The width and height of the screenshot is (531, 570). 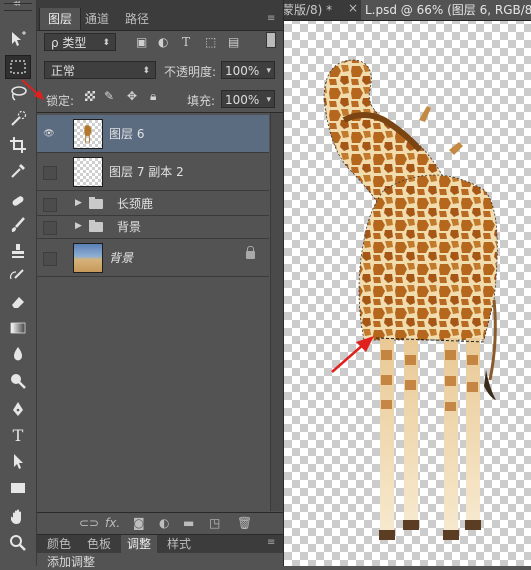 What do you see at coordinates (160, 19) in the screenshot?
I see `panel-tabs: 图层 通道 路径 ≡` at bounding box center [160, 19].